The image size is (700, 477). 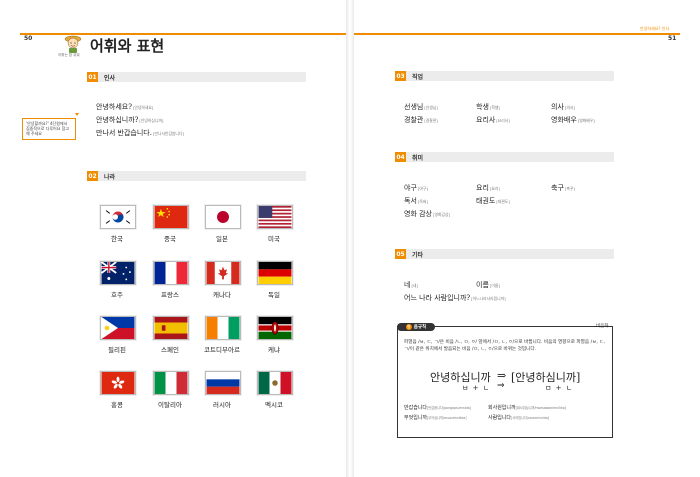 I want to click on section-number: 05, so click(x=400, y=254).